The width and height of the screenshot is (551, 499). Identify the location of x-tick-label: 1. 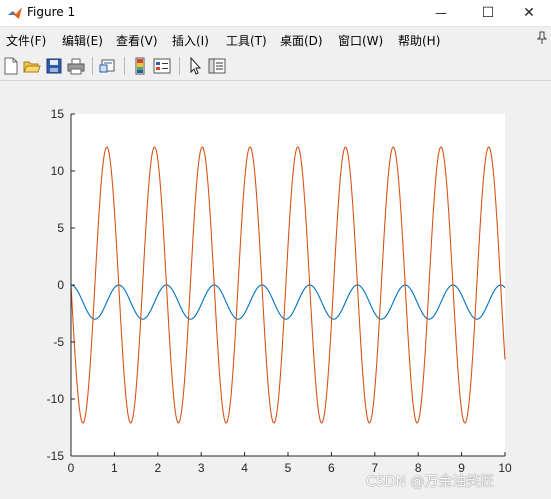
(114, 468).